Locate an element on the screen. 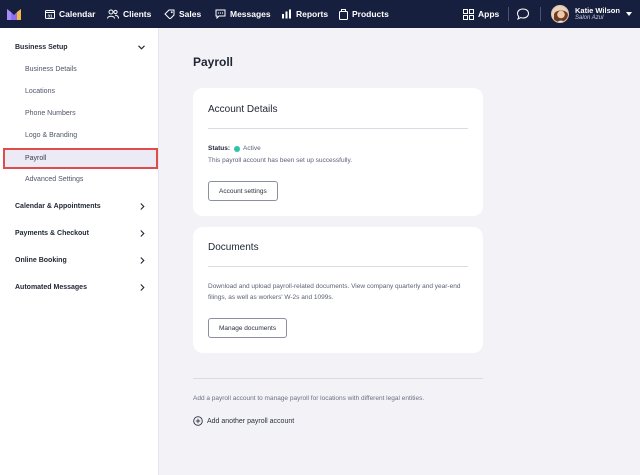 This screenshot has height=475, width=640. products-icon is located at coordinates (343, 14).